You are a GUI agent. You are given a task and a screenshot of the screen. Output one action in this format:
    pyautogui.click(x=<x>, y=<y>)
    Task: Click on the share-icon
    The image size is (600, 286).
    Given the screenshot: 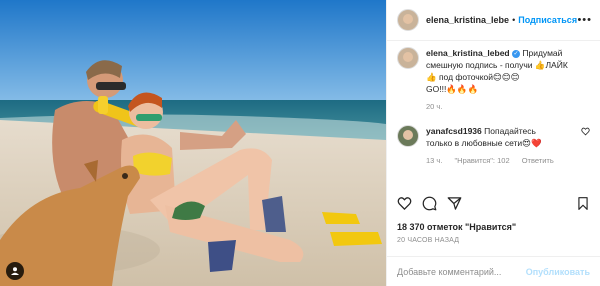 What is the action you would take?
    pyautogui.click(x=454, y=203)
    